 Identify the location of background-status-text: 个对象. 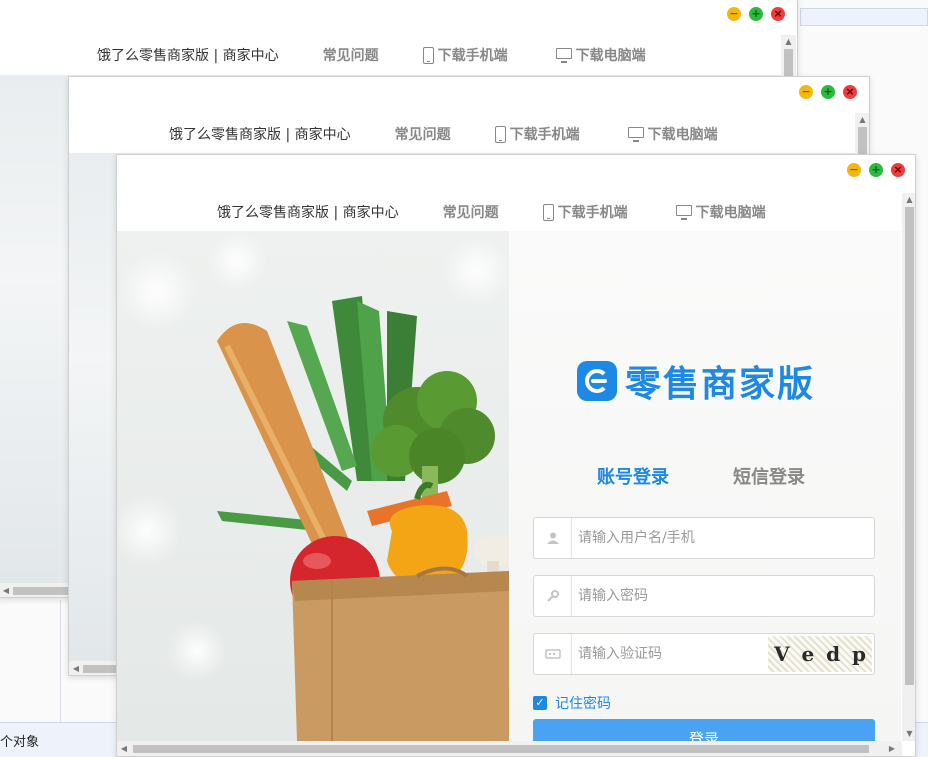
(20, 742).